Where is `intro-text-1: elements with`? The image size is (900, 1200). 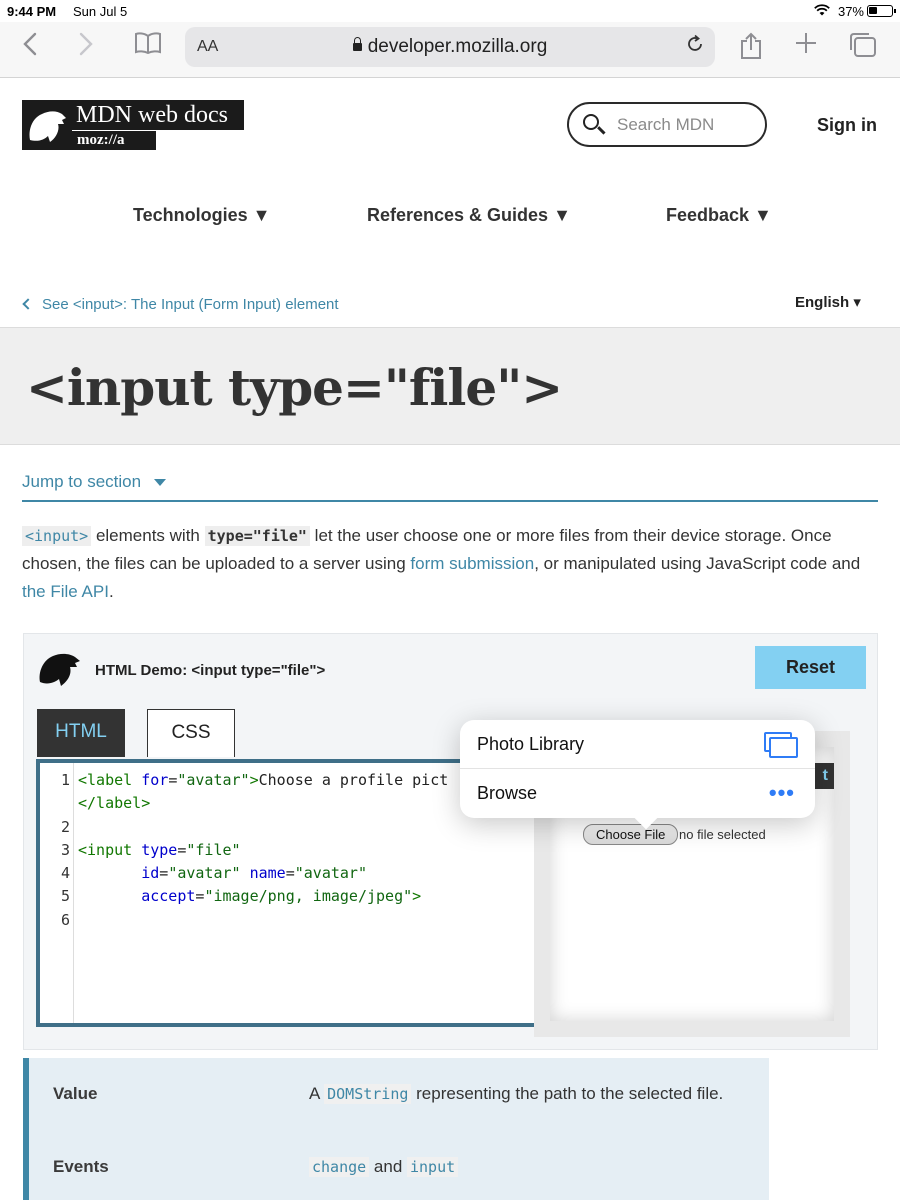
intro-text-1: elements with is located at coordinates (148, 535).